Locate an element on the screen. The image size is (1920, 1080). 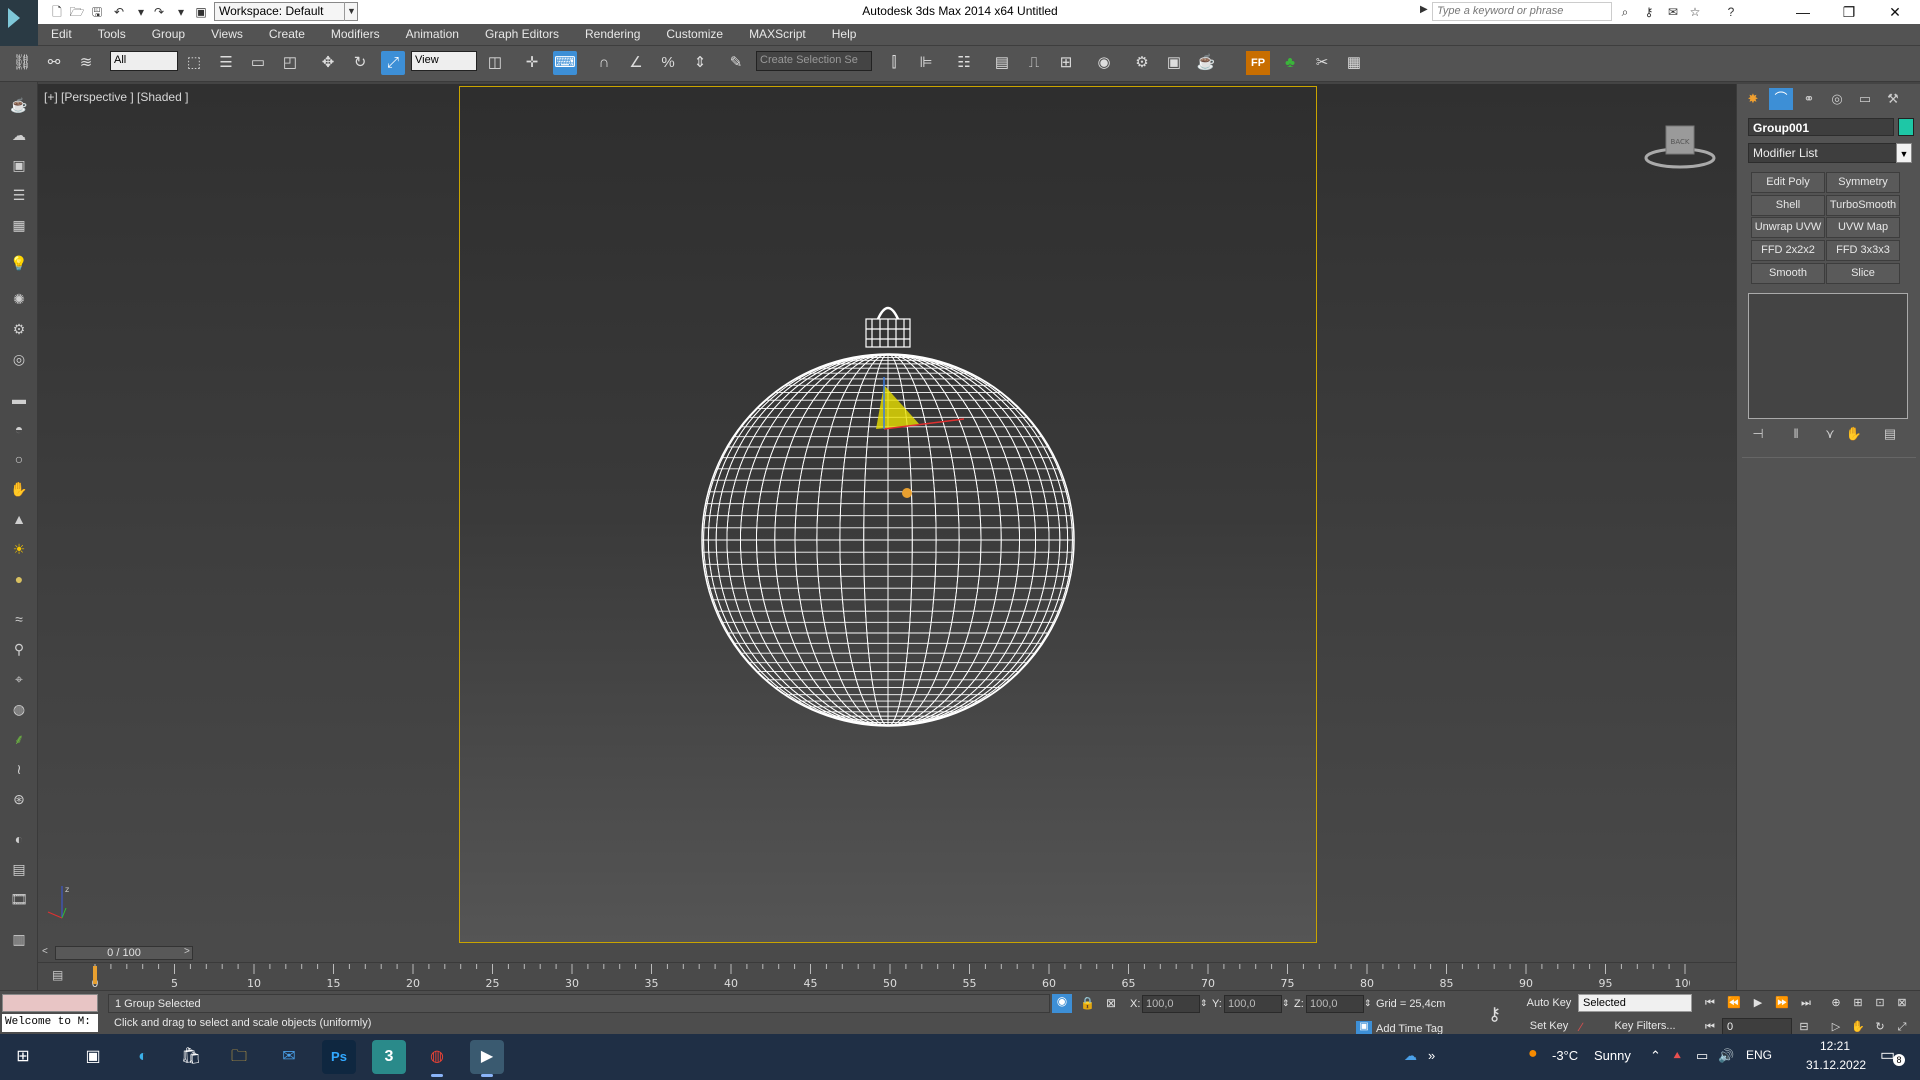
go-to-end-icon: ⏭ is located at coordinates (1806, 1003).